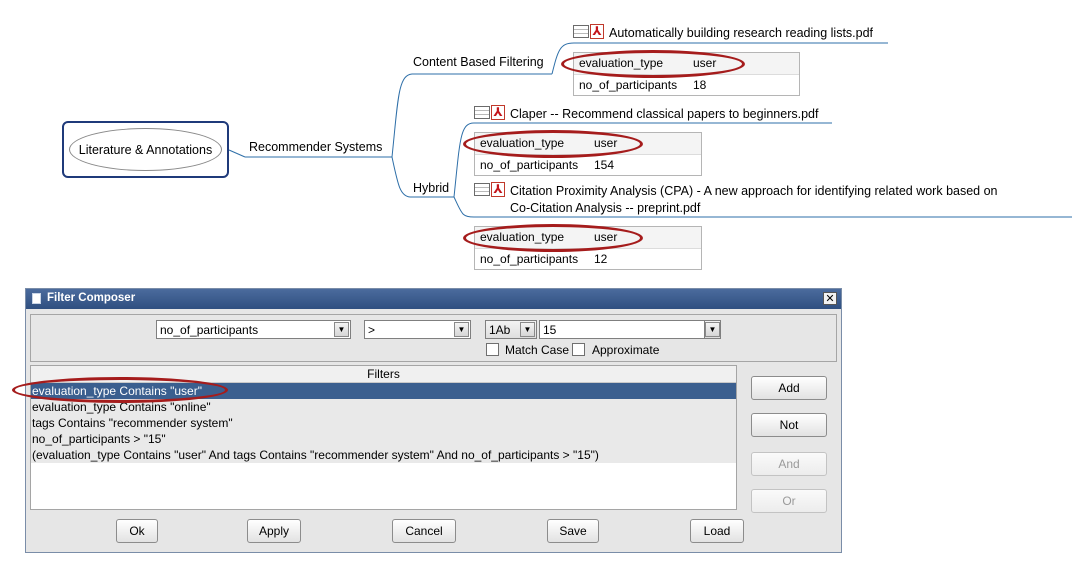  I want to click on filter-item: tags Contains "recommender system", so click(383, 423).